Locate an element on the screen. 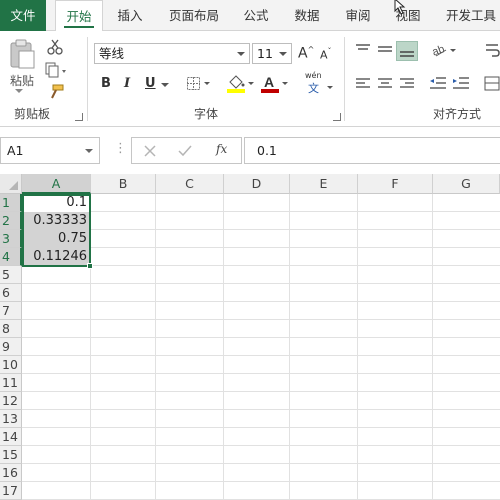  orientation-icon: ab is located at coordinates (444, 50).